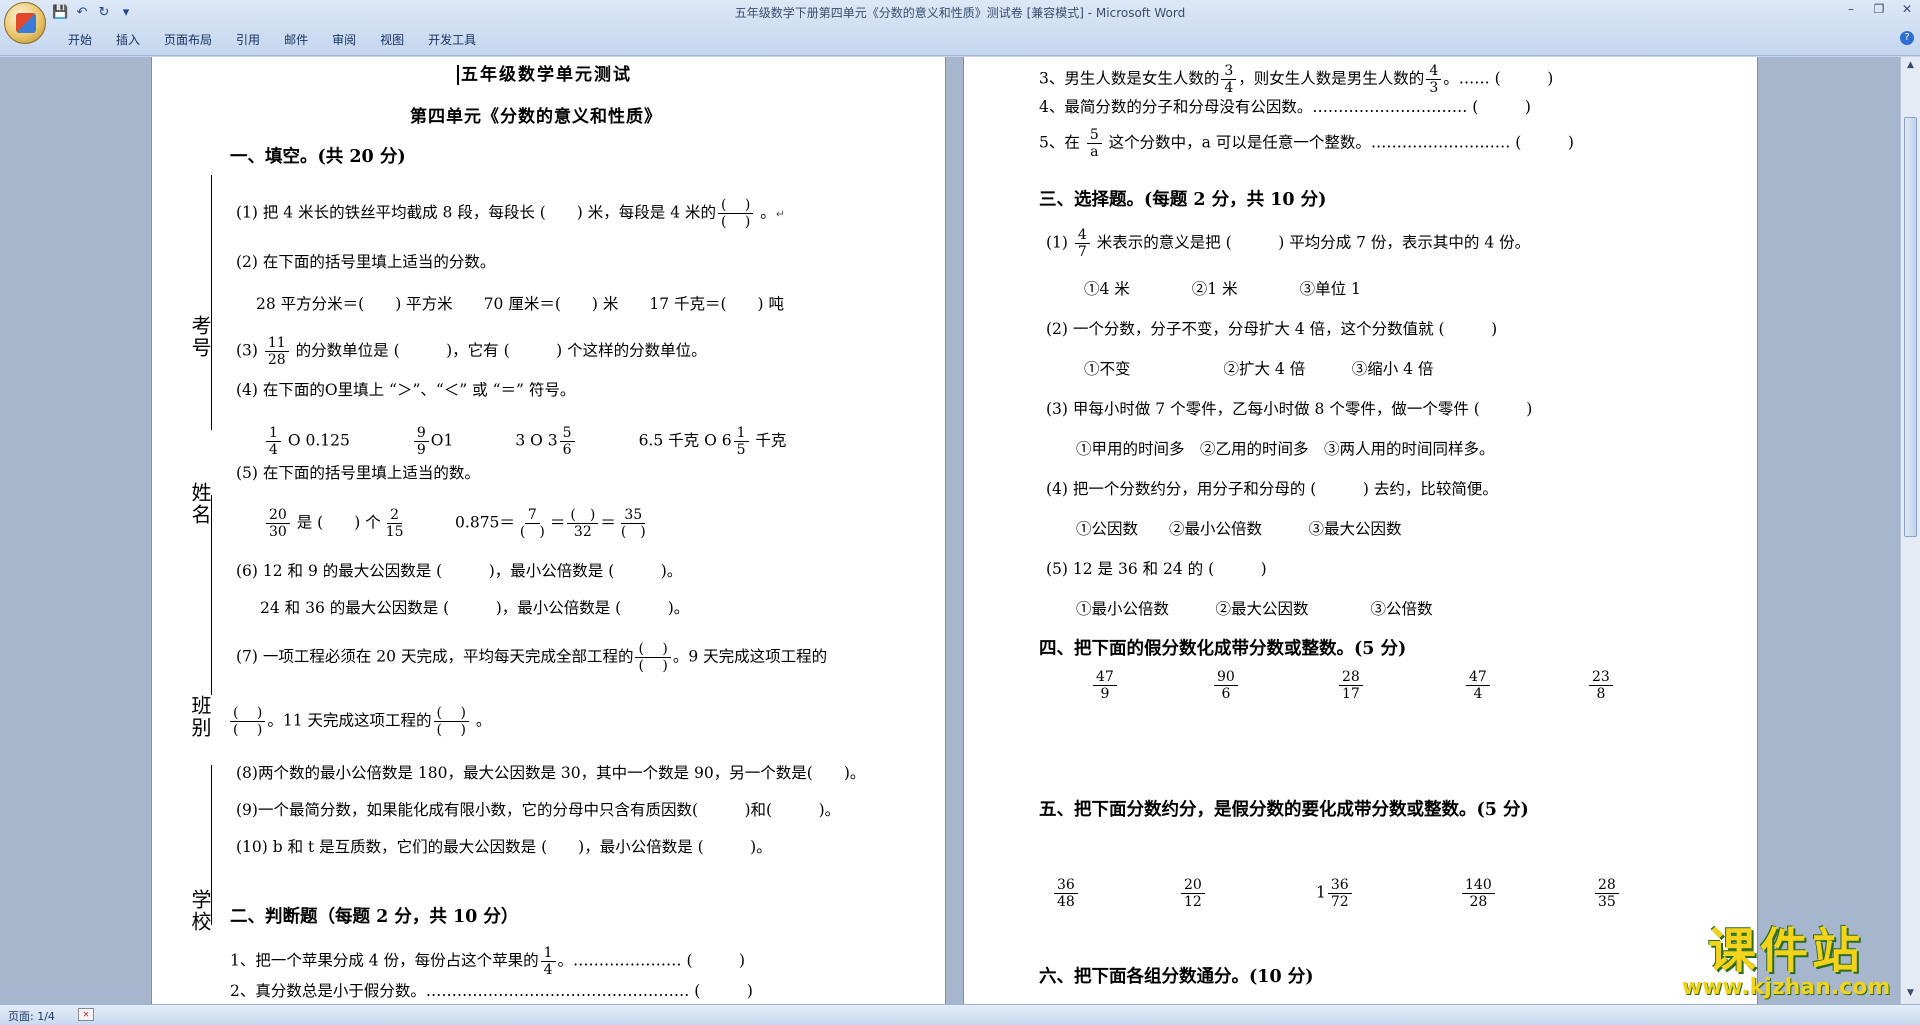 This screenshot has width=1920, height=1025. What do you see at coordinates (538, 810) in the screenshot?
I see `question-9: (9)一个最简分数，如果能化成有限小数，它的分母中只含有质因数( )和( )。` at bounding box center [538, 810].